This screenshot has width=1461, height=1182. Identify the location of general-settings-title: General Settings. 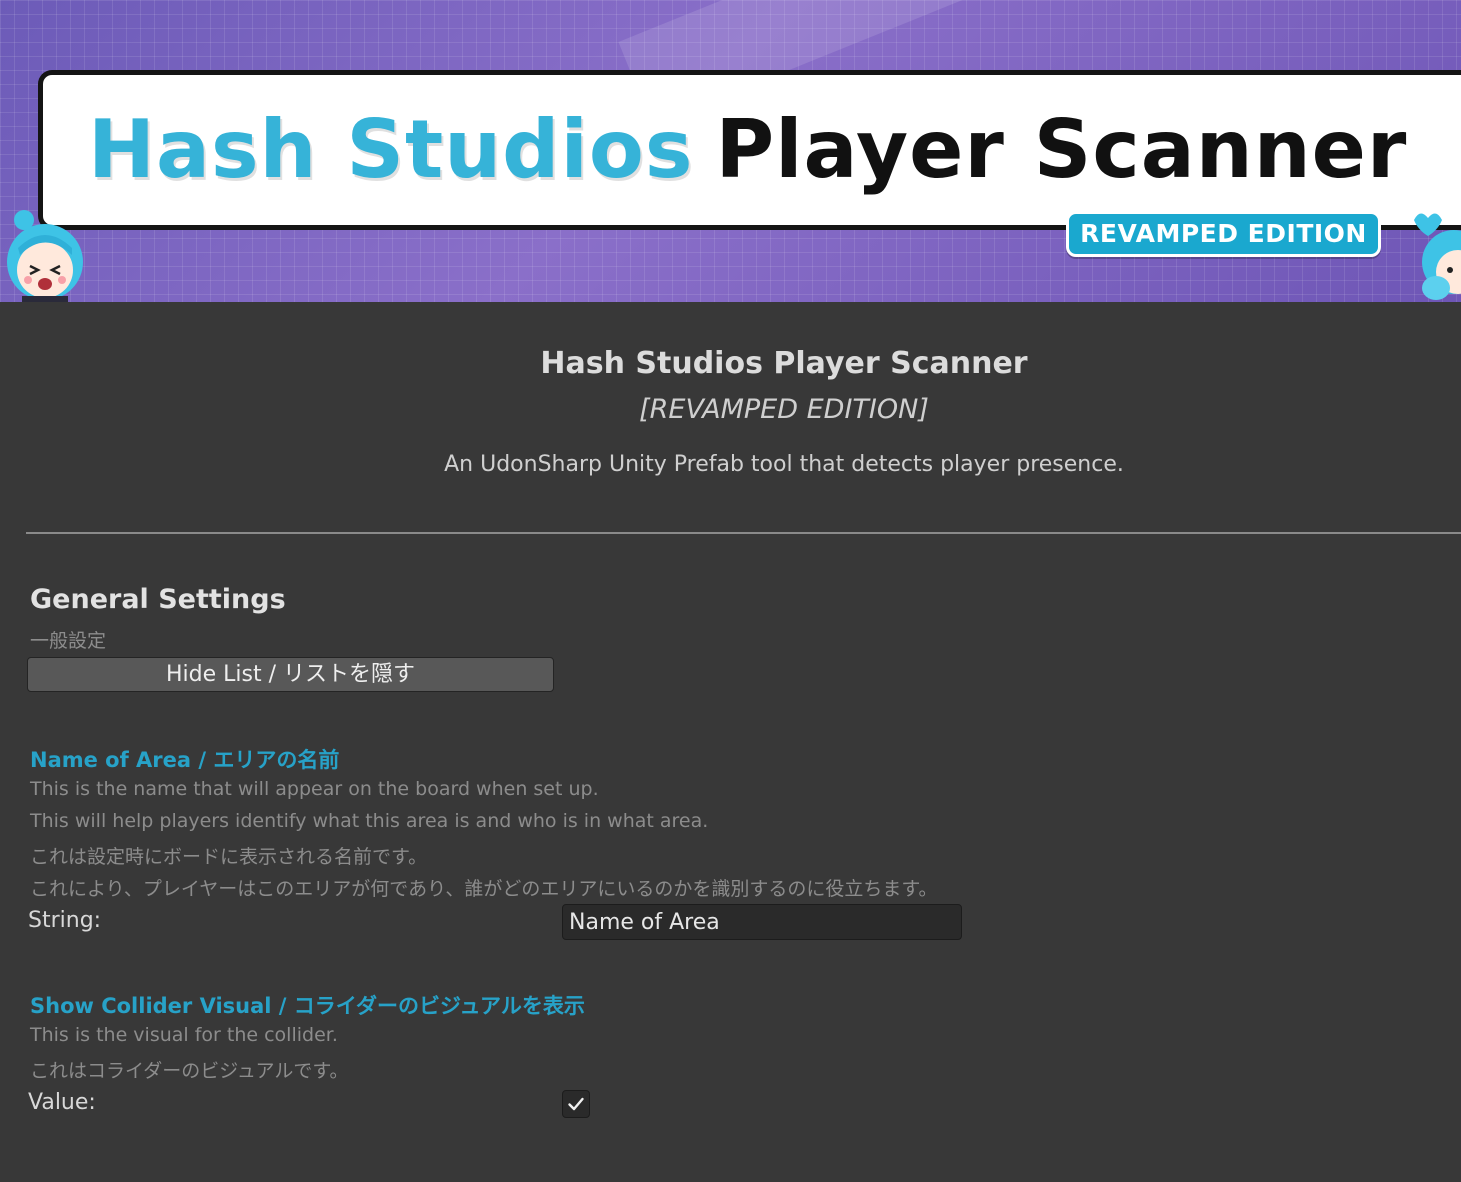
(158, 599).